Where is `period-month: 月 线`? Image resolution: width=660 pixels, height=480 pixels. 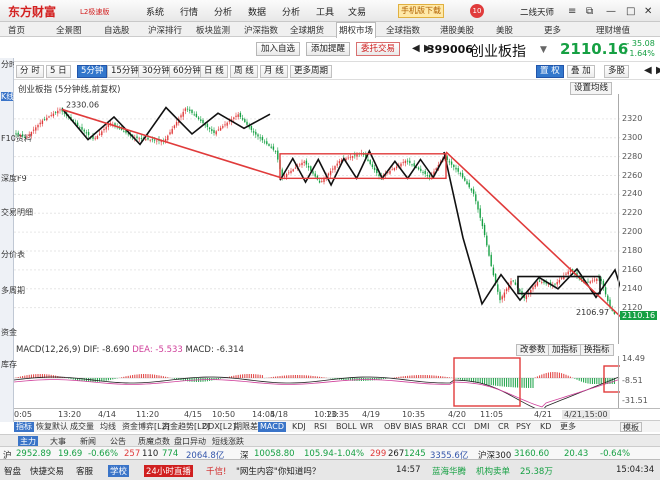
period-month: 月 线 is located at coordinates (274, 71).